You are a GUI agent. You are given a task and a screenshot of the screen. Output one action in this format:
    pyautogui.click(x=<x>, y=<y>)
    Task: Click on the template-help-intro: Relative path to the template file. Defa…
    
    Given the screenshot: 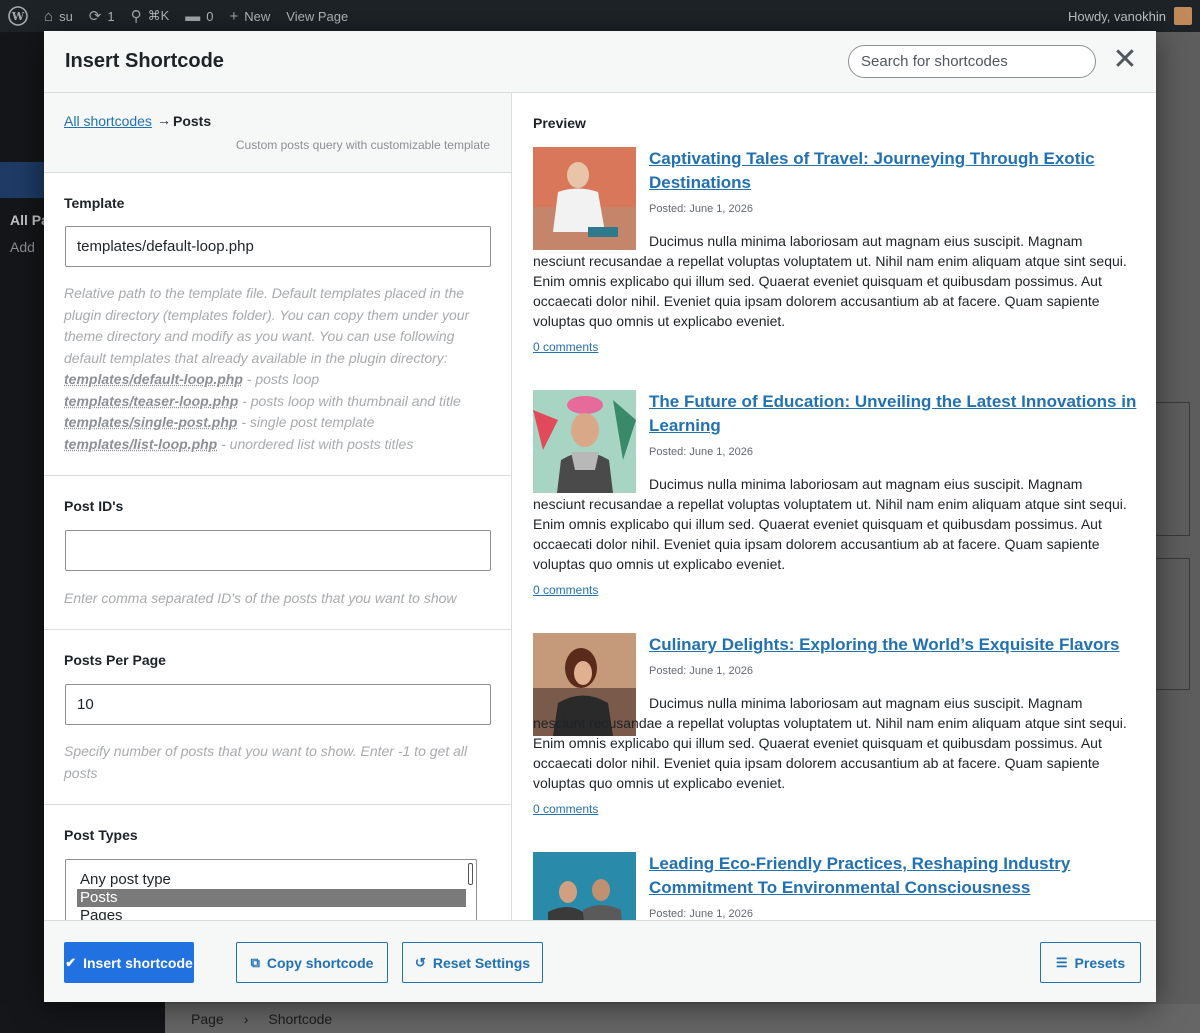 What is the action you would take?
    pyautogui.click(x=267, y=325)
    